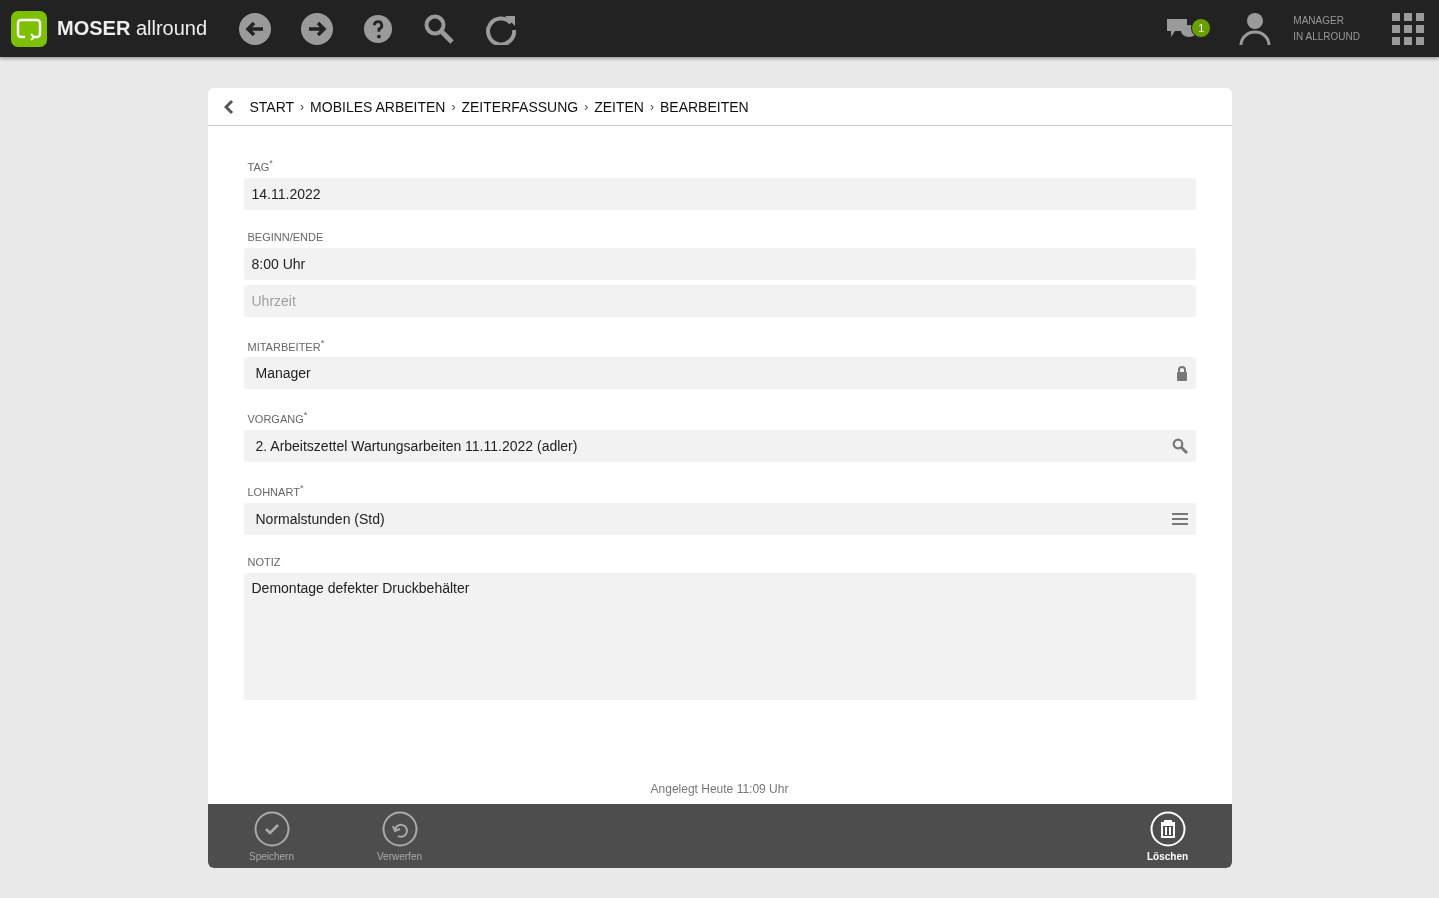  I want to click on notification-badge: 1, so click(1201, 27).